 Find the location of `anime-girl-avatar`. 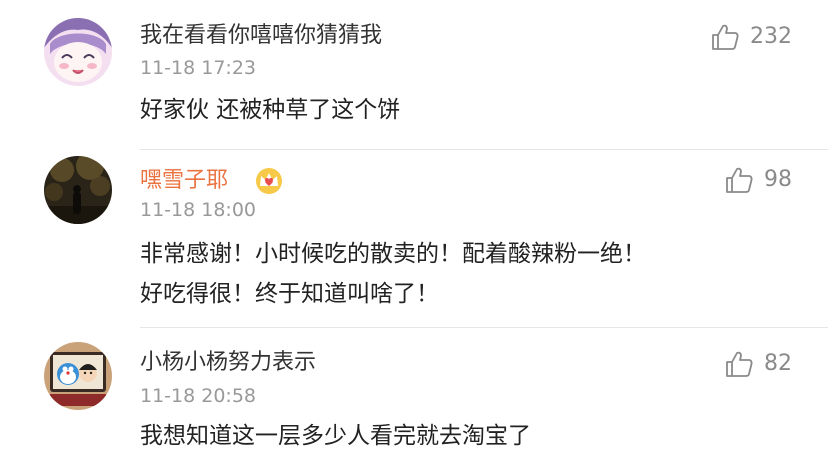

anime-girl-avatar is located at coordinates (78, 52).